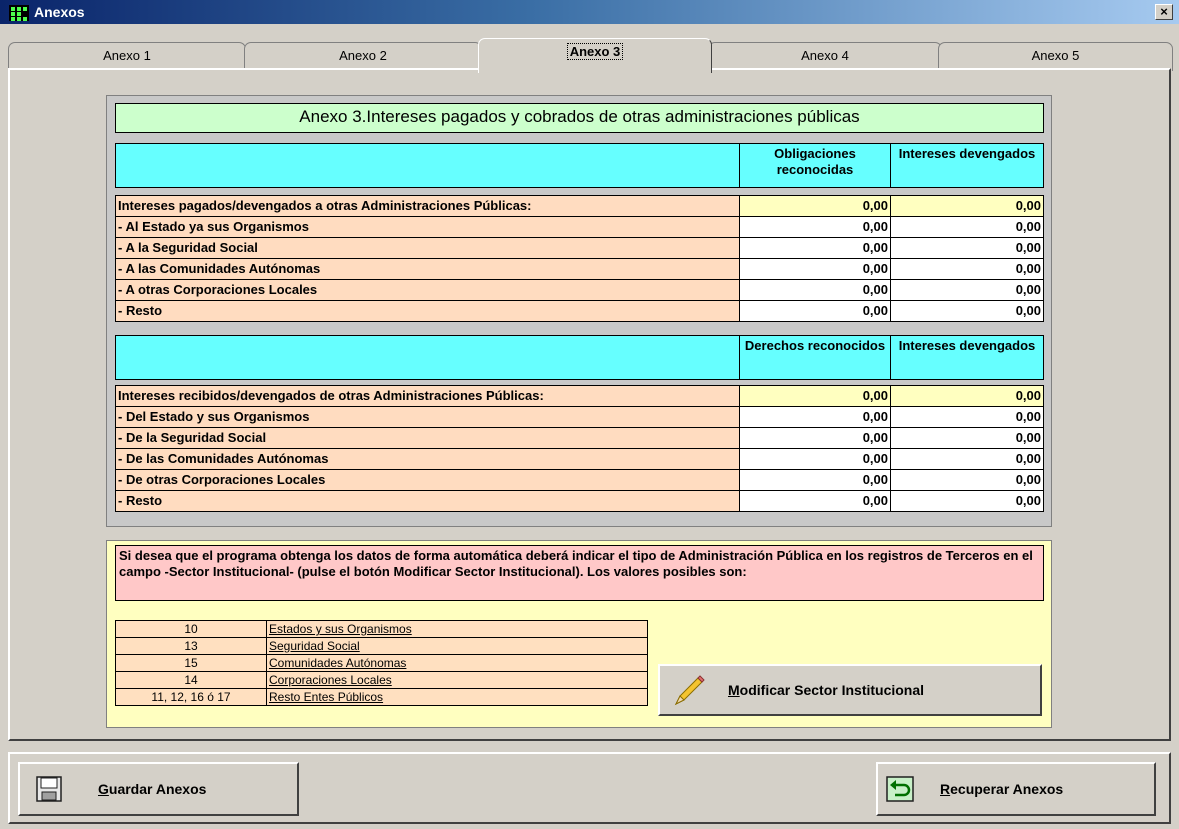  What do you see at coordinates (152, 789) in the screenshot?
I see `save-annexes-label: Guardar Anexos` at bounding box center [152, 789].